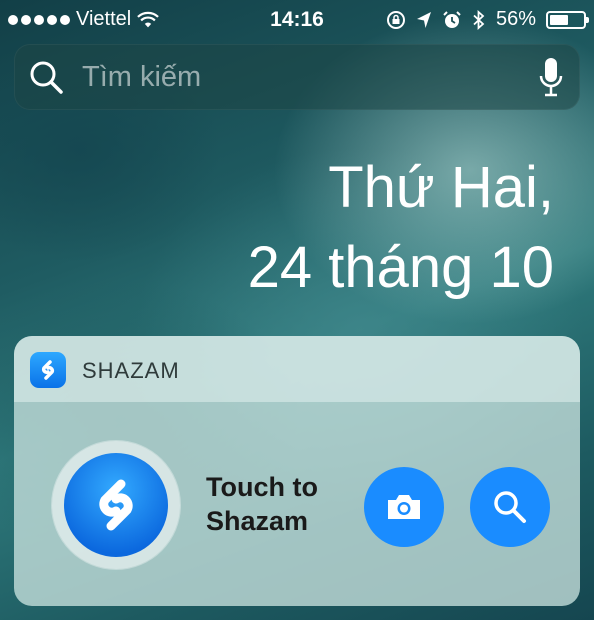 The width and height of the screenshot is (594, 620). I want to click on bluetooth-icon, so click(479, 19).